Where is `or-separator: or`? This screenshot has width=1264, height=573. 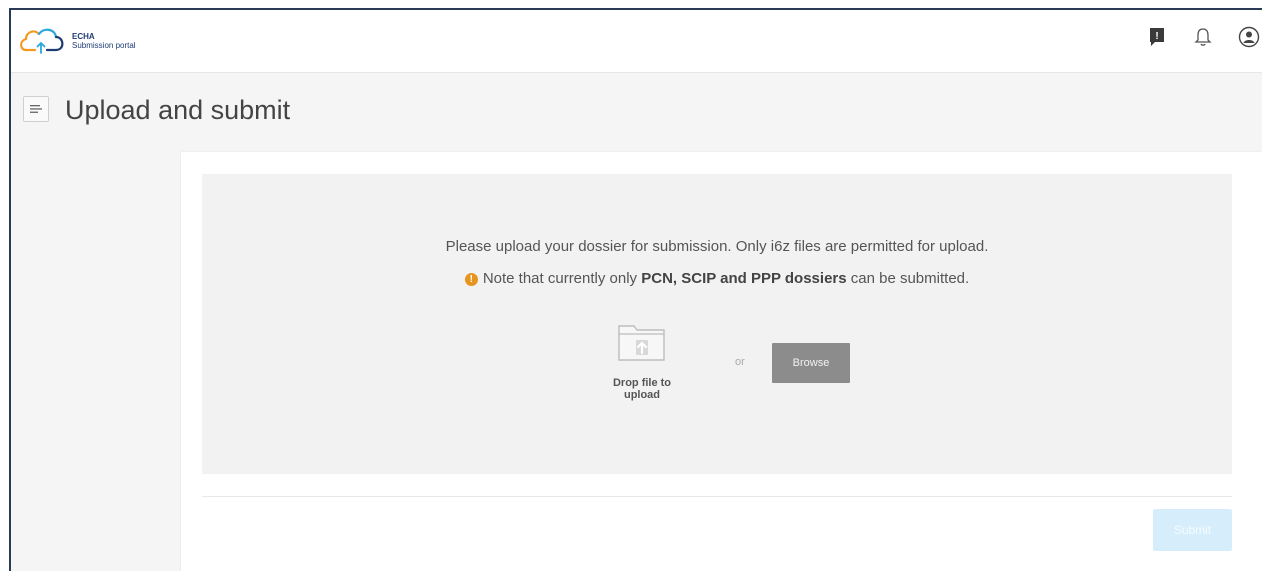 or-separator: or is located at coordinates (740, 362).